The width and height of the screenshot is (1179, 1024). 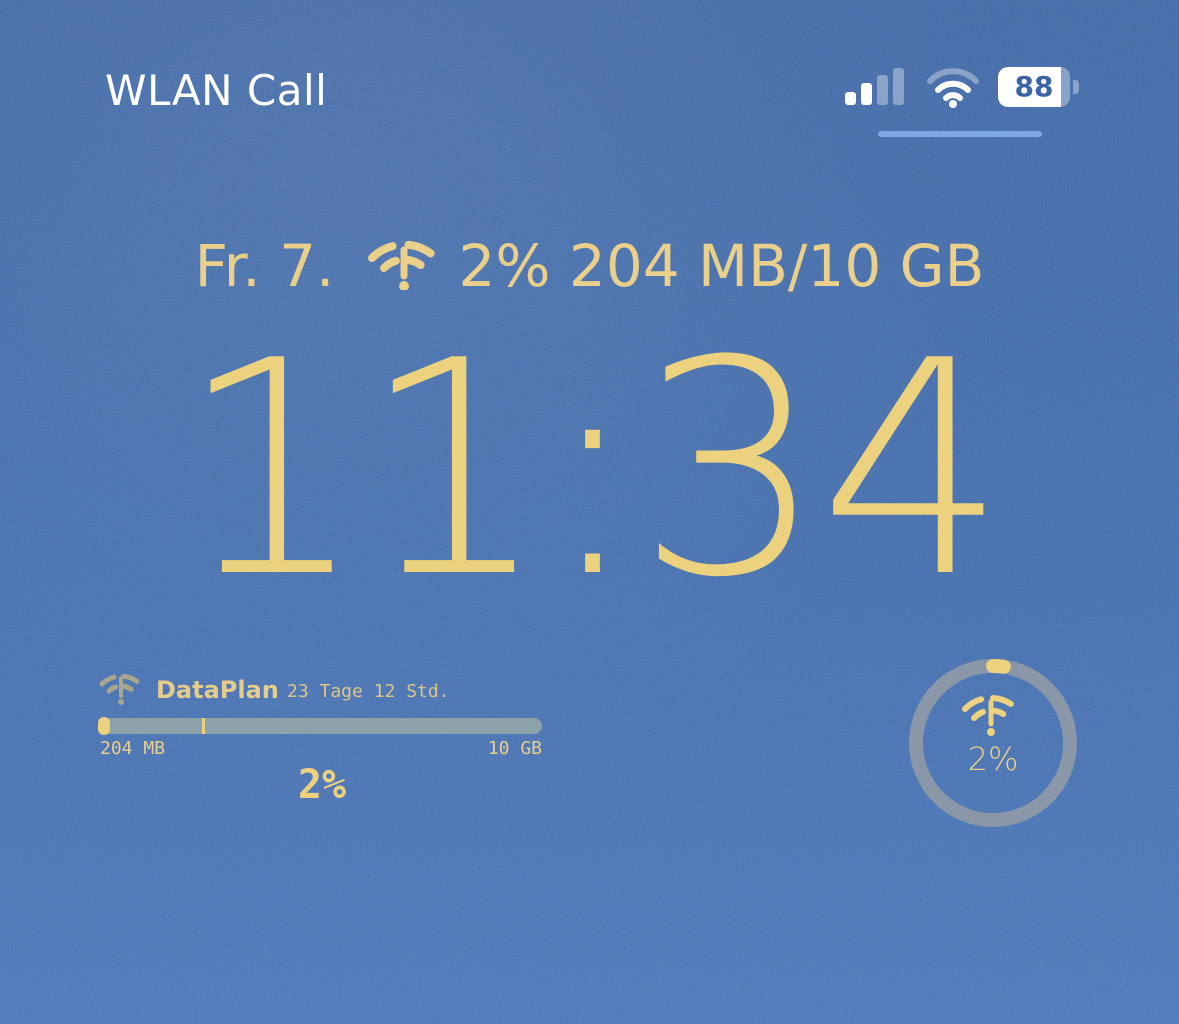 What do you see at coordinates (133, 748) in the screenshot?
I see `data-used-label: 204 MB` at bounding box center [133, 748].